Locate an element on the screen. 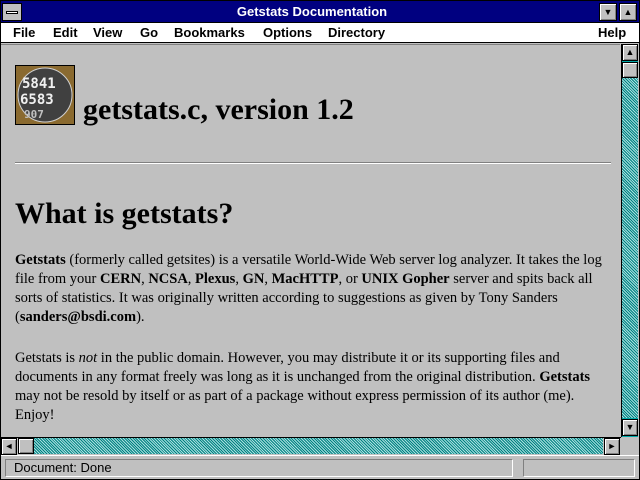  title-bar: Getstats Documentation ▼ ▲ is located at coordinates (320, 12).